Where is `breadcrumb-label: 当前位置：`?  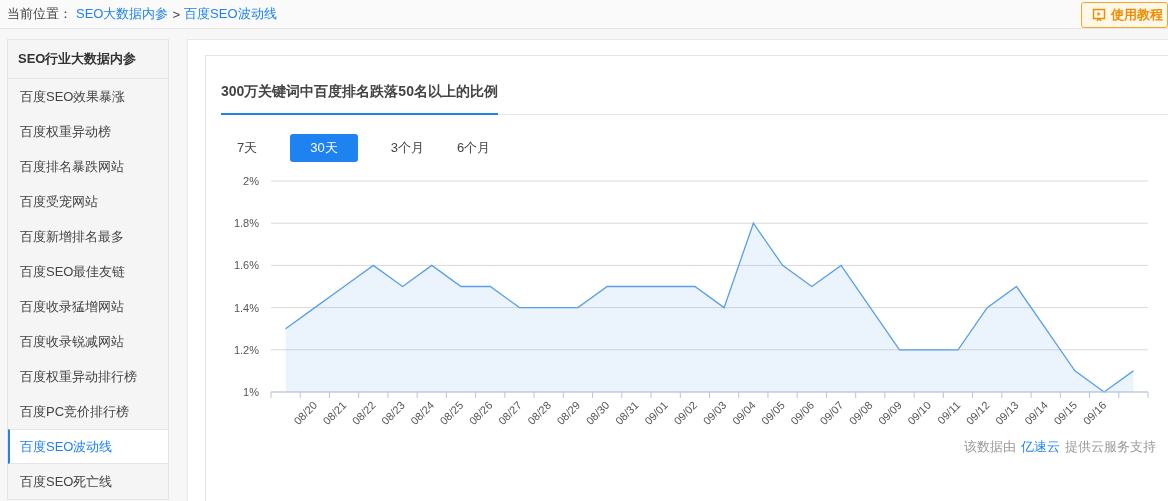
breadcrumb-label: 当前位置： is located at coordinates (39, 14).